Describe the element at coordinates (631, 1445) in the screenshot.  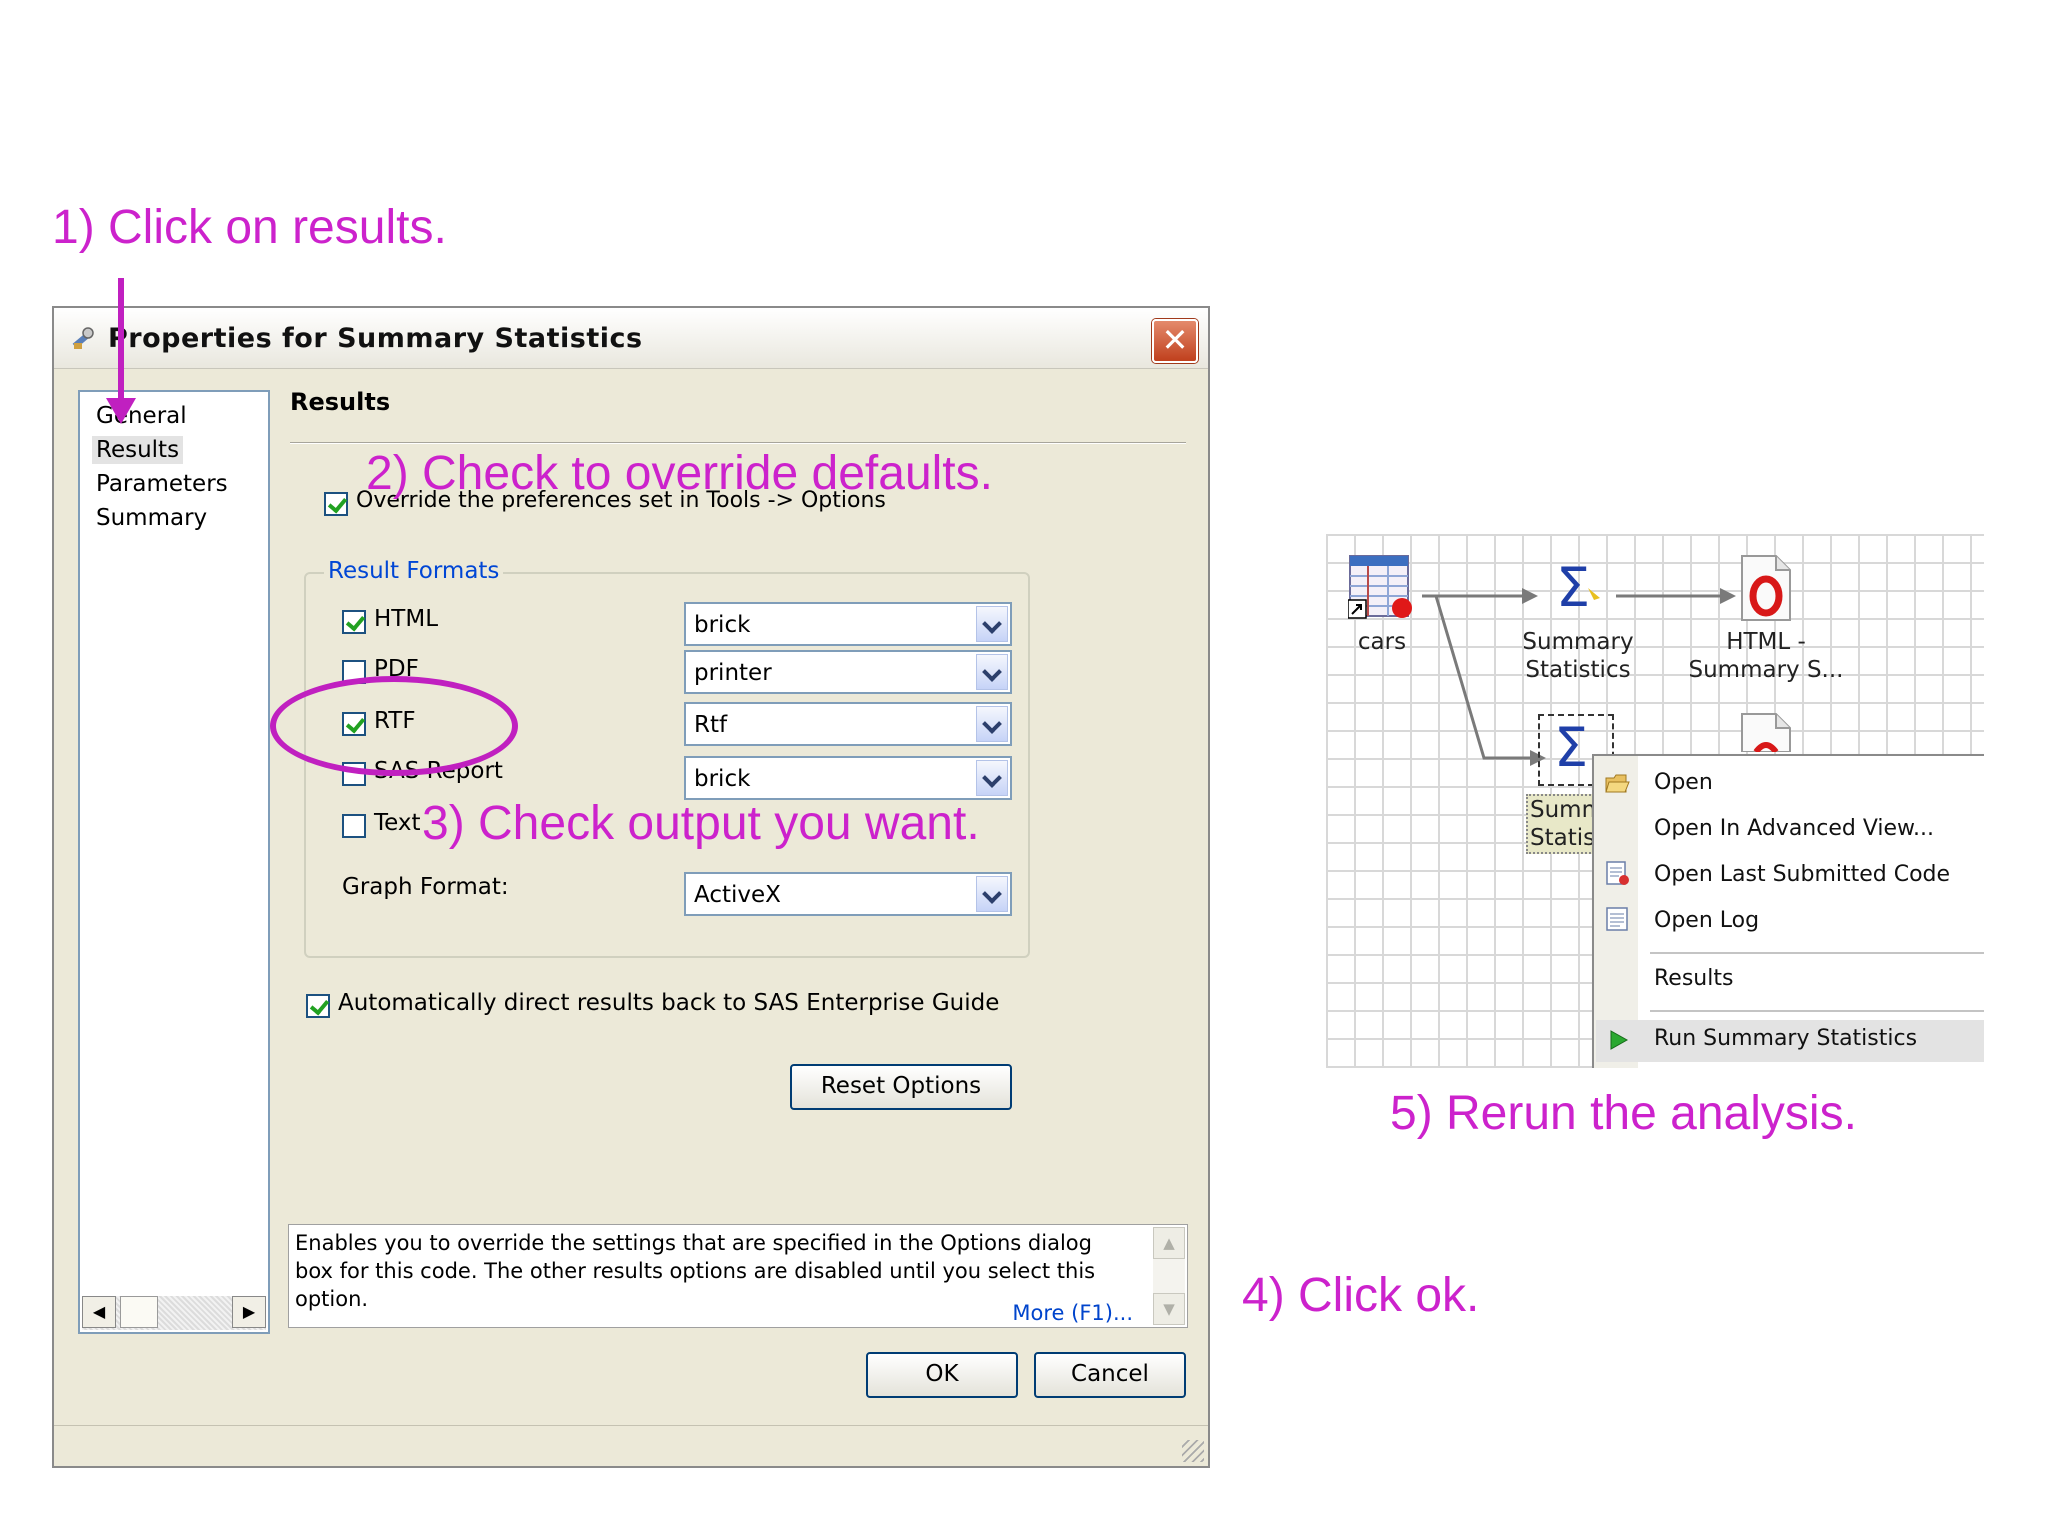
I see `dialog-statusbar` at that location.